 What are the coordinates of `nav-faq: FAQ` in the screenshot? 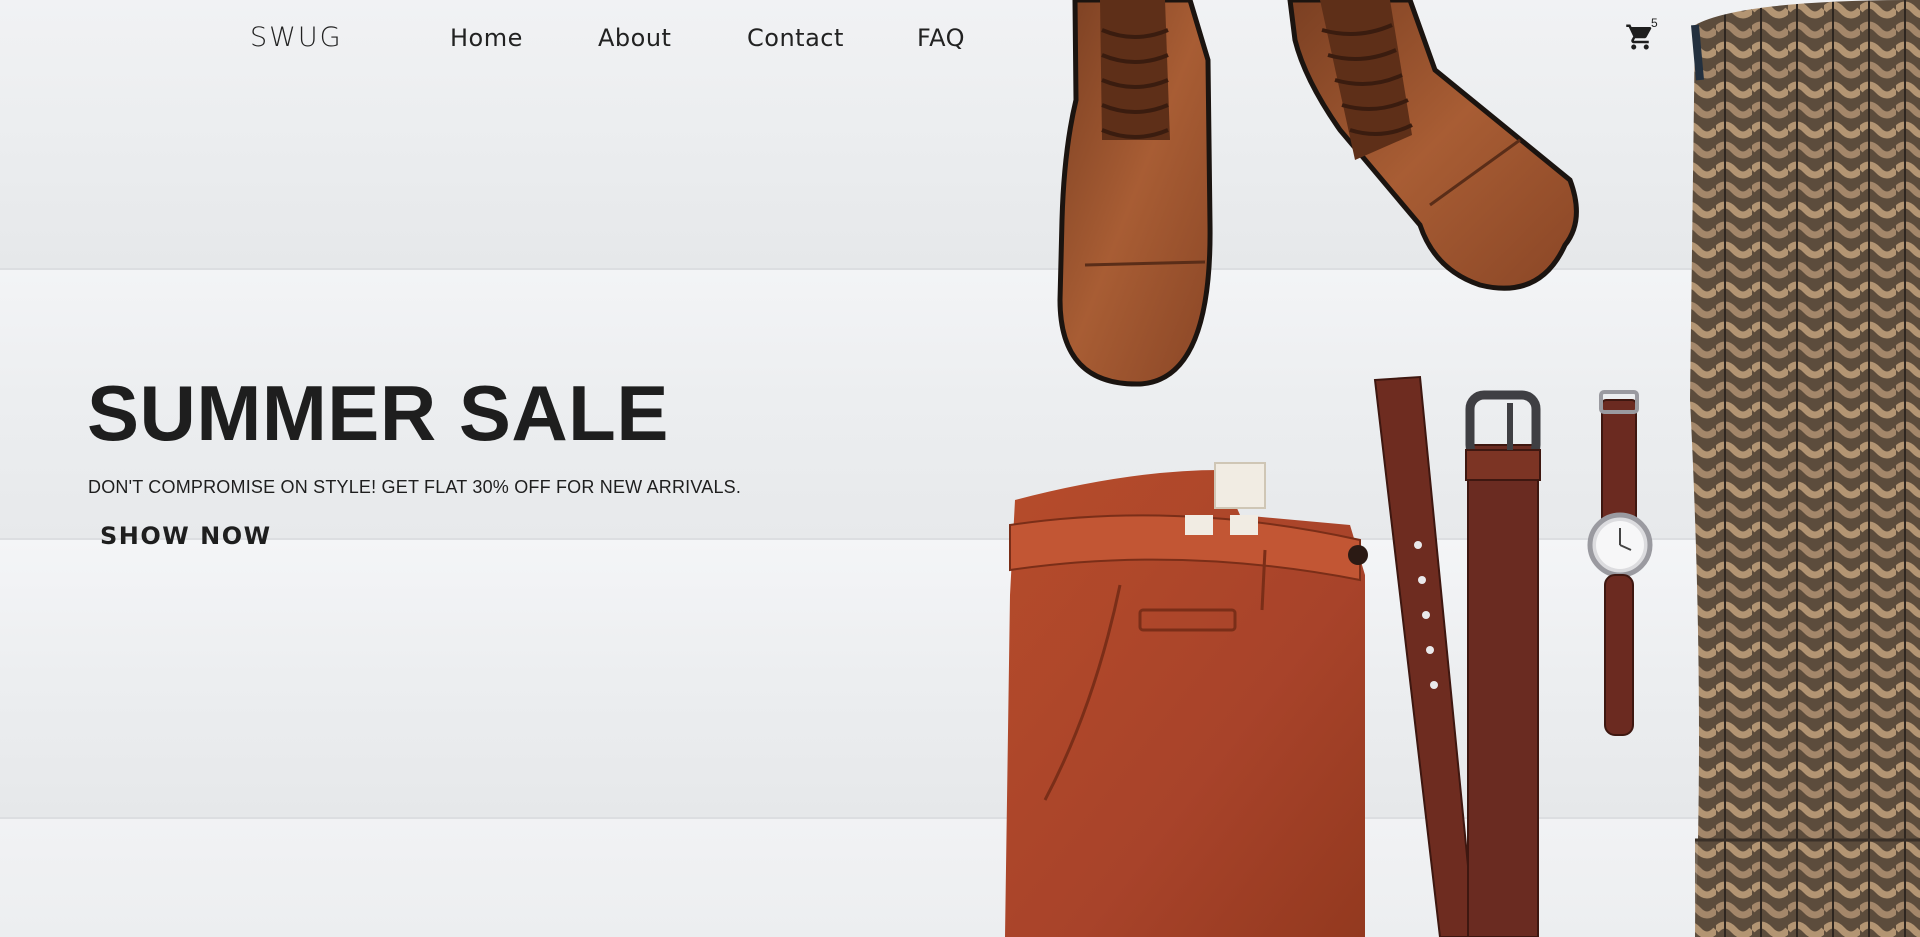 It's located at (941, 38).